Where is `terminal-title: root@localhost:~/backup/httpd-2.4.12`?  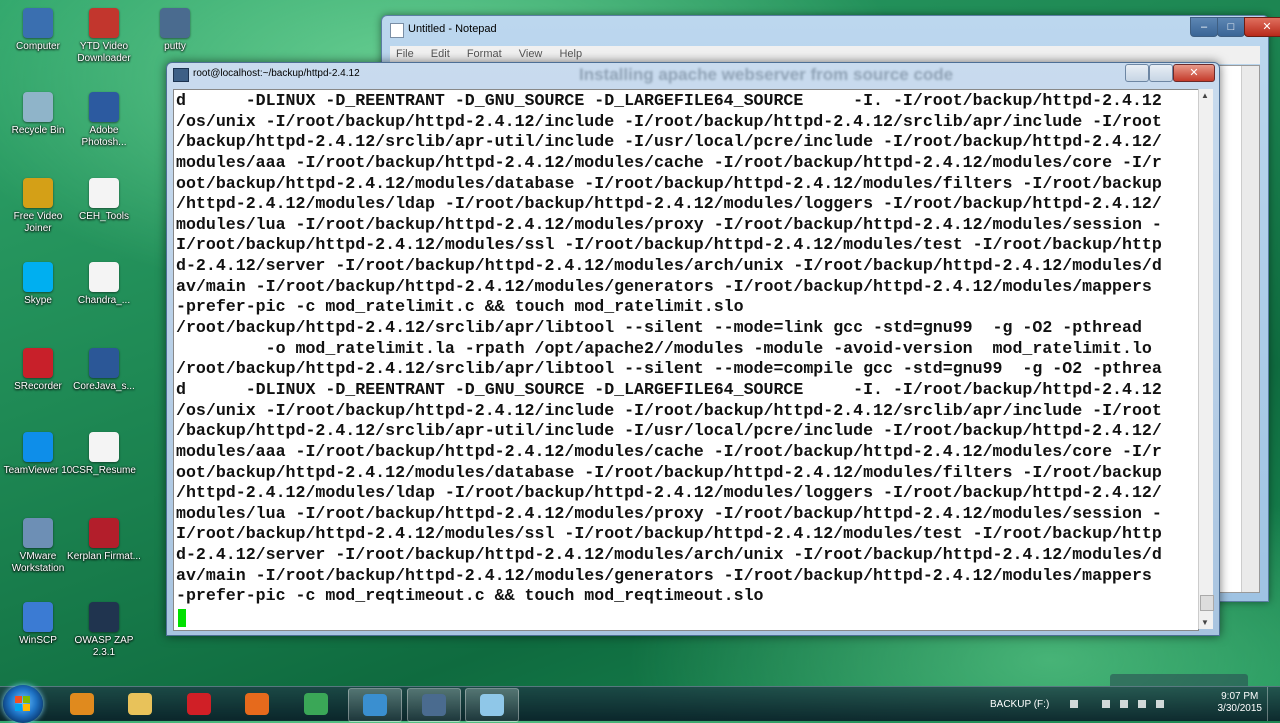 terminal-title: root@localhost:~/backup/httpd-2.4.12 is located at coordinates (276, 73).